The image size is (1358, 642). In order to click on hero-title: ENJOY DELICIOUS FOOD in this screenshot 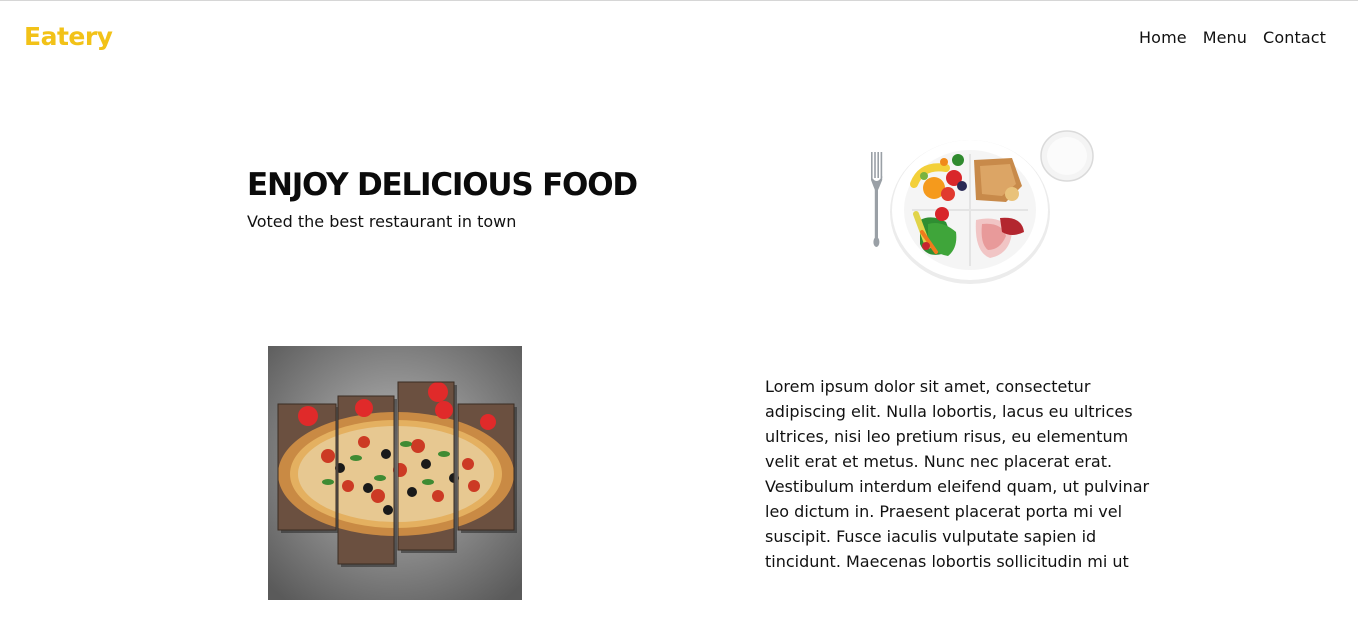, I will do `click(442, 185)`.